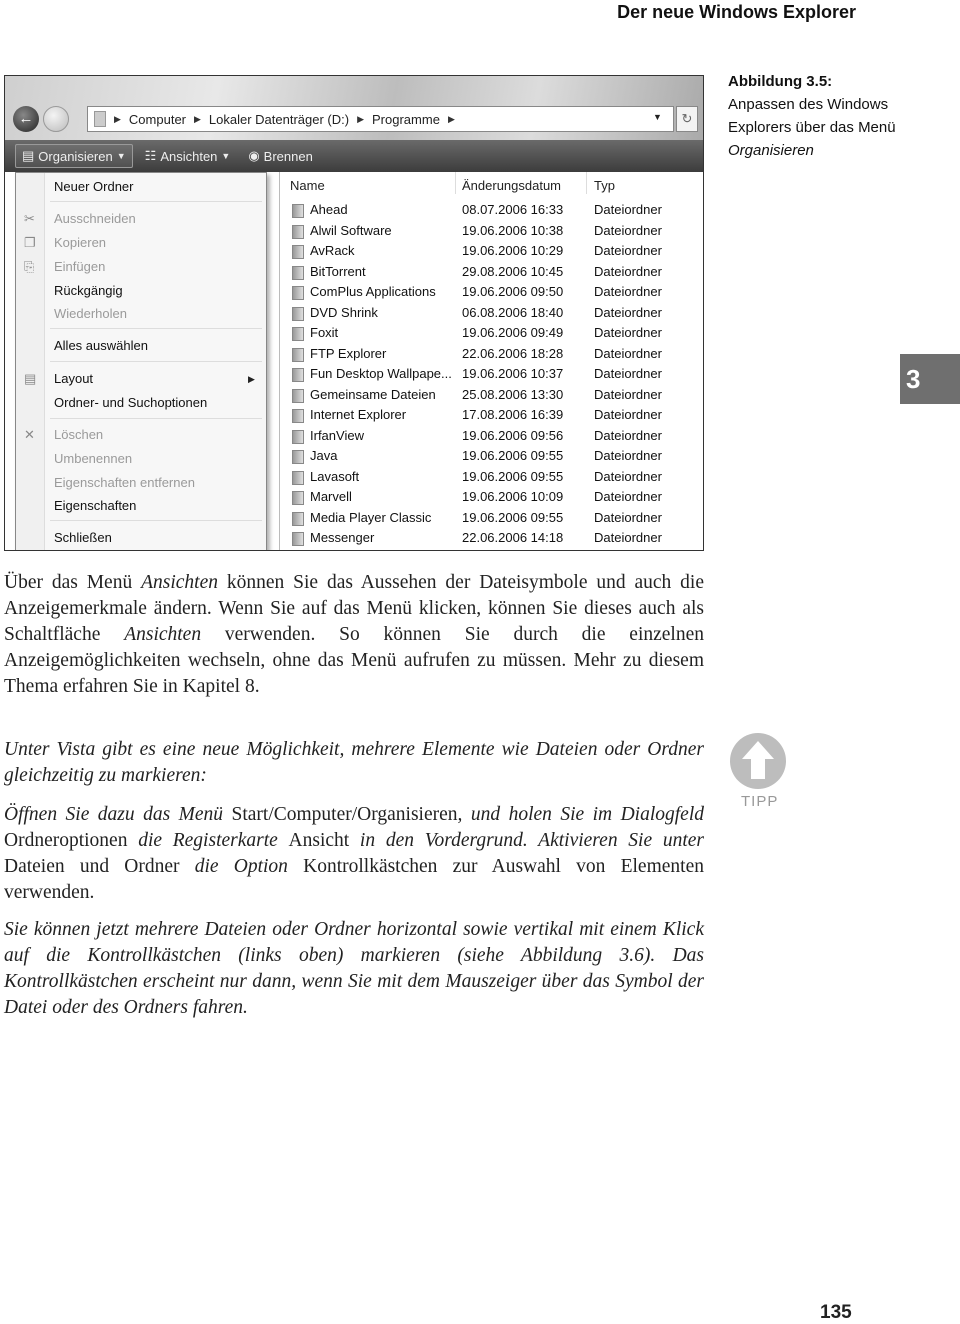 Image resolution: width=960 pixels, height=1324 pixels. I want to click on organize-icon: ▤, so click(28, 155).